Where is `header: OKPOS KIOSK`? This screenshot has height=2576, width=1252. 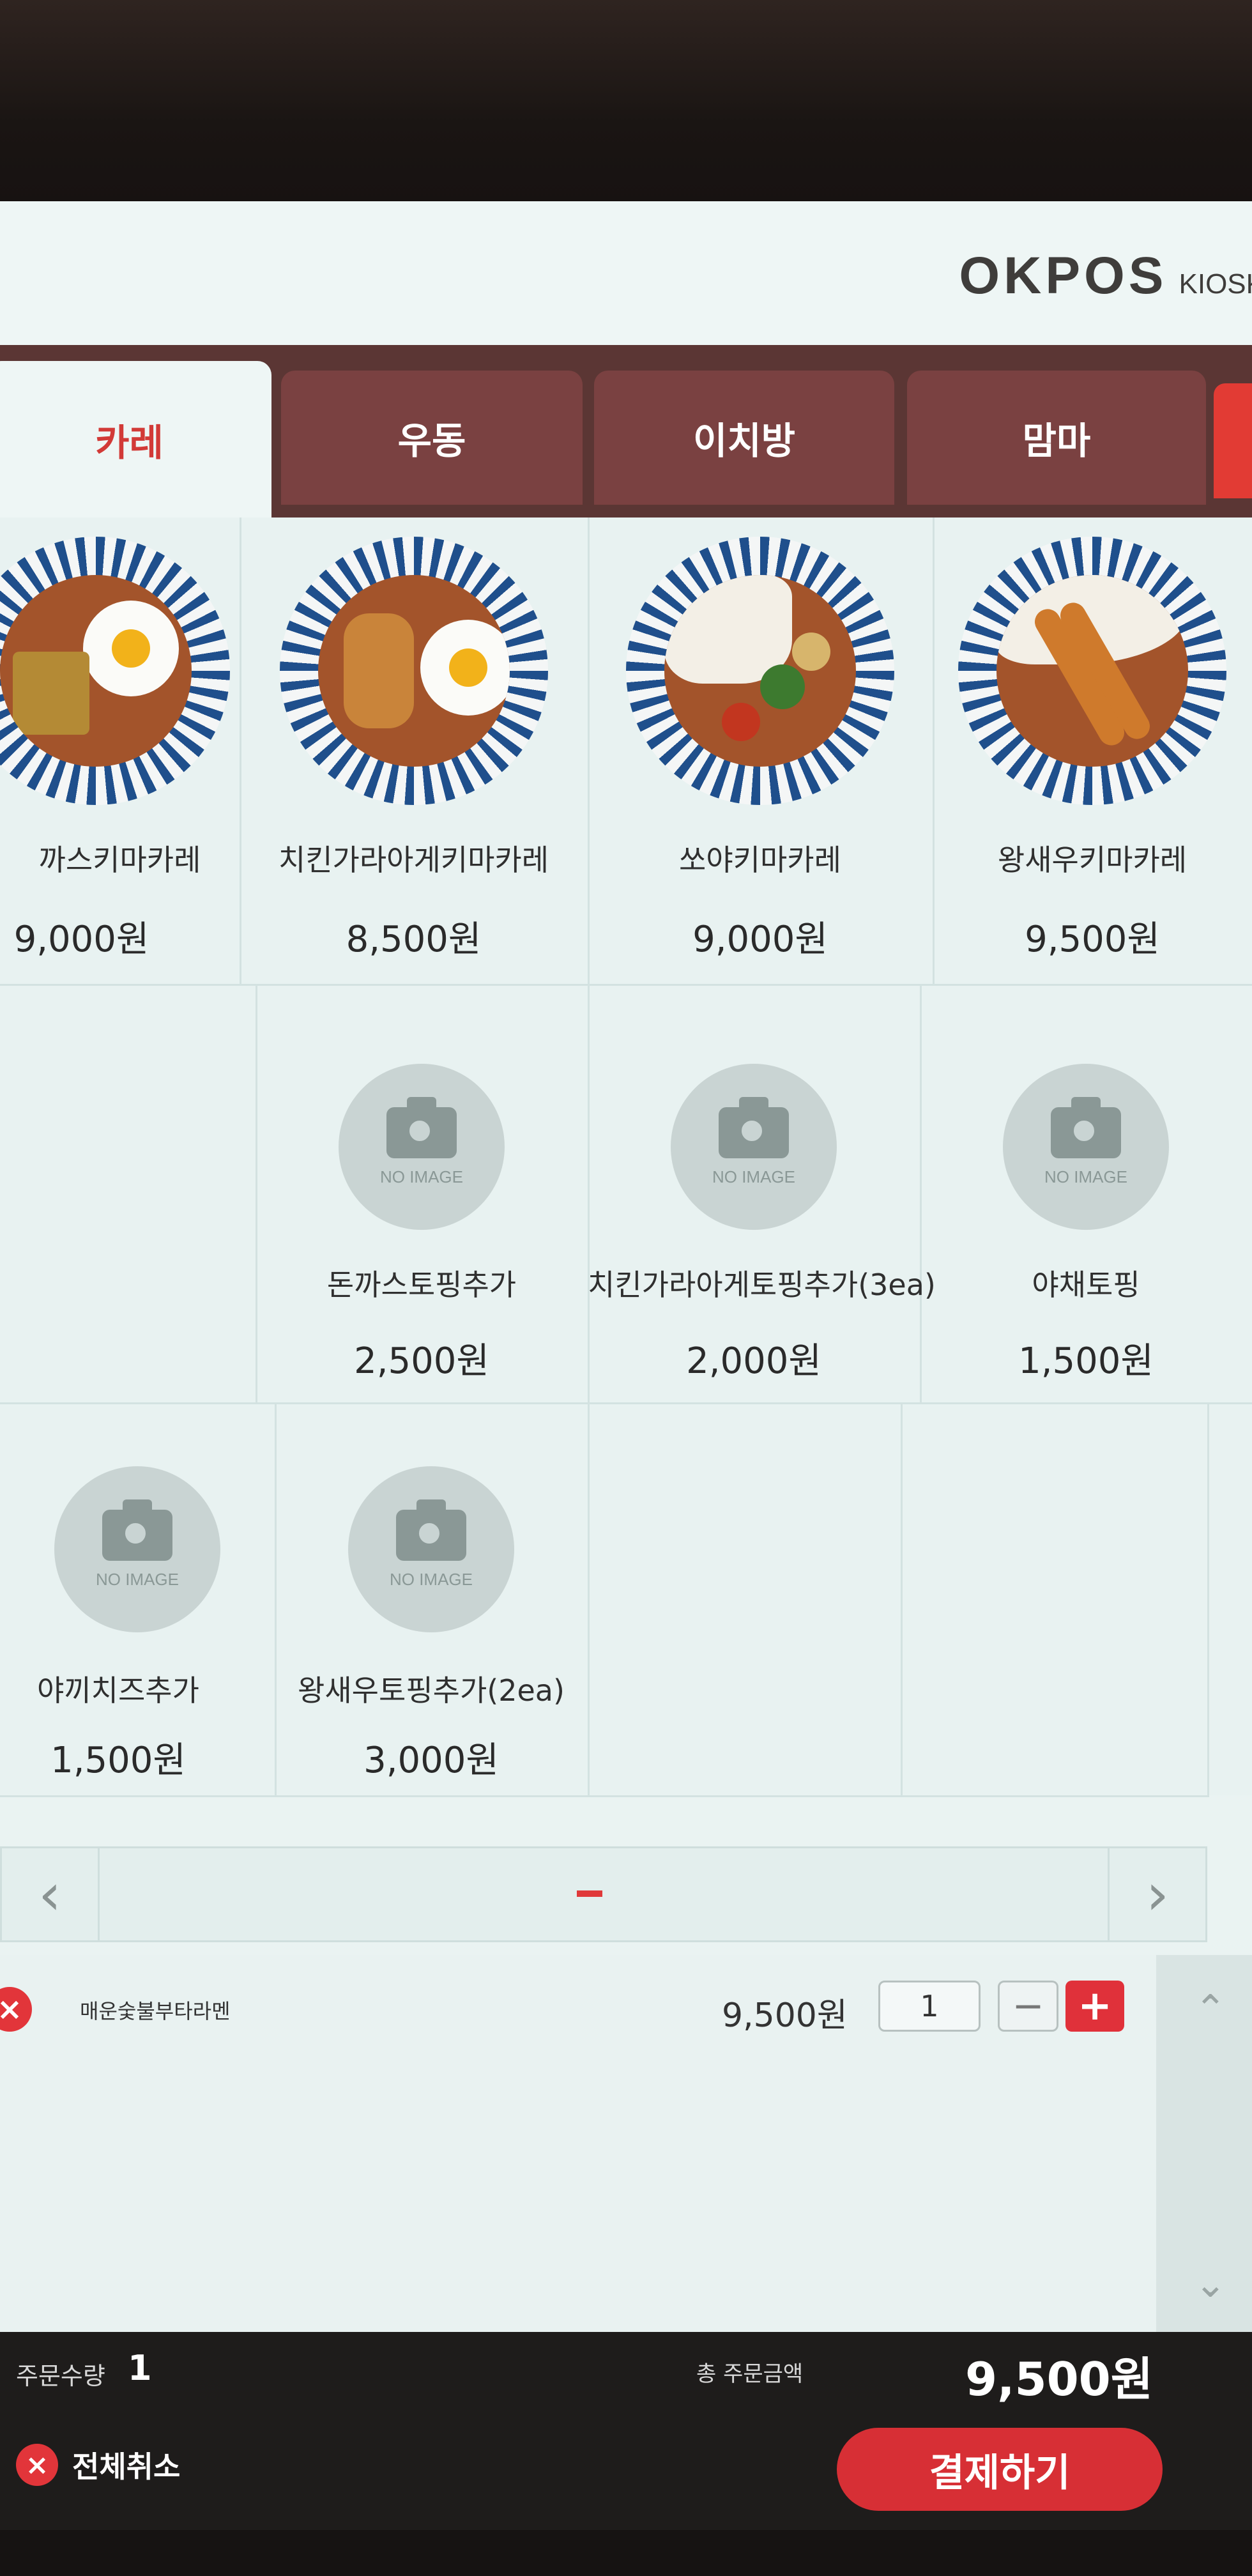
header: OKPOS KIOSK is located at coordinates (626, 273).